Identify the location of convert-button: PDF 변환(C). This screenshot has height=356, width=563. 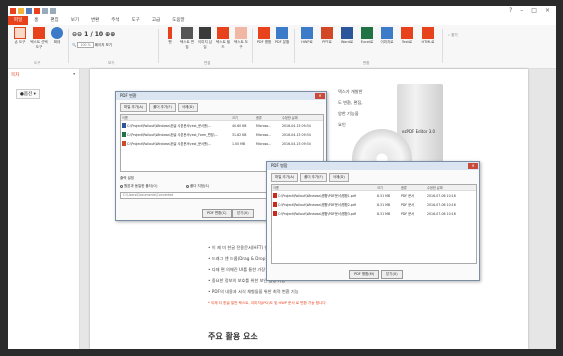
(217, 213).